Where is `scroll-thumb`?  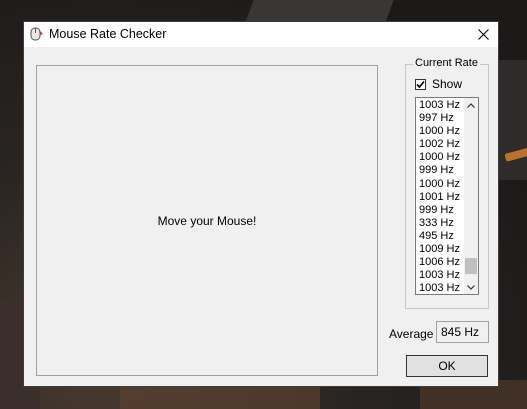 scroll-thumb is located at coordinates (471, 266).